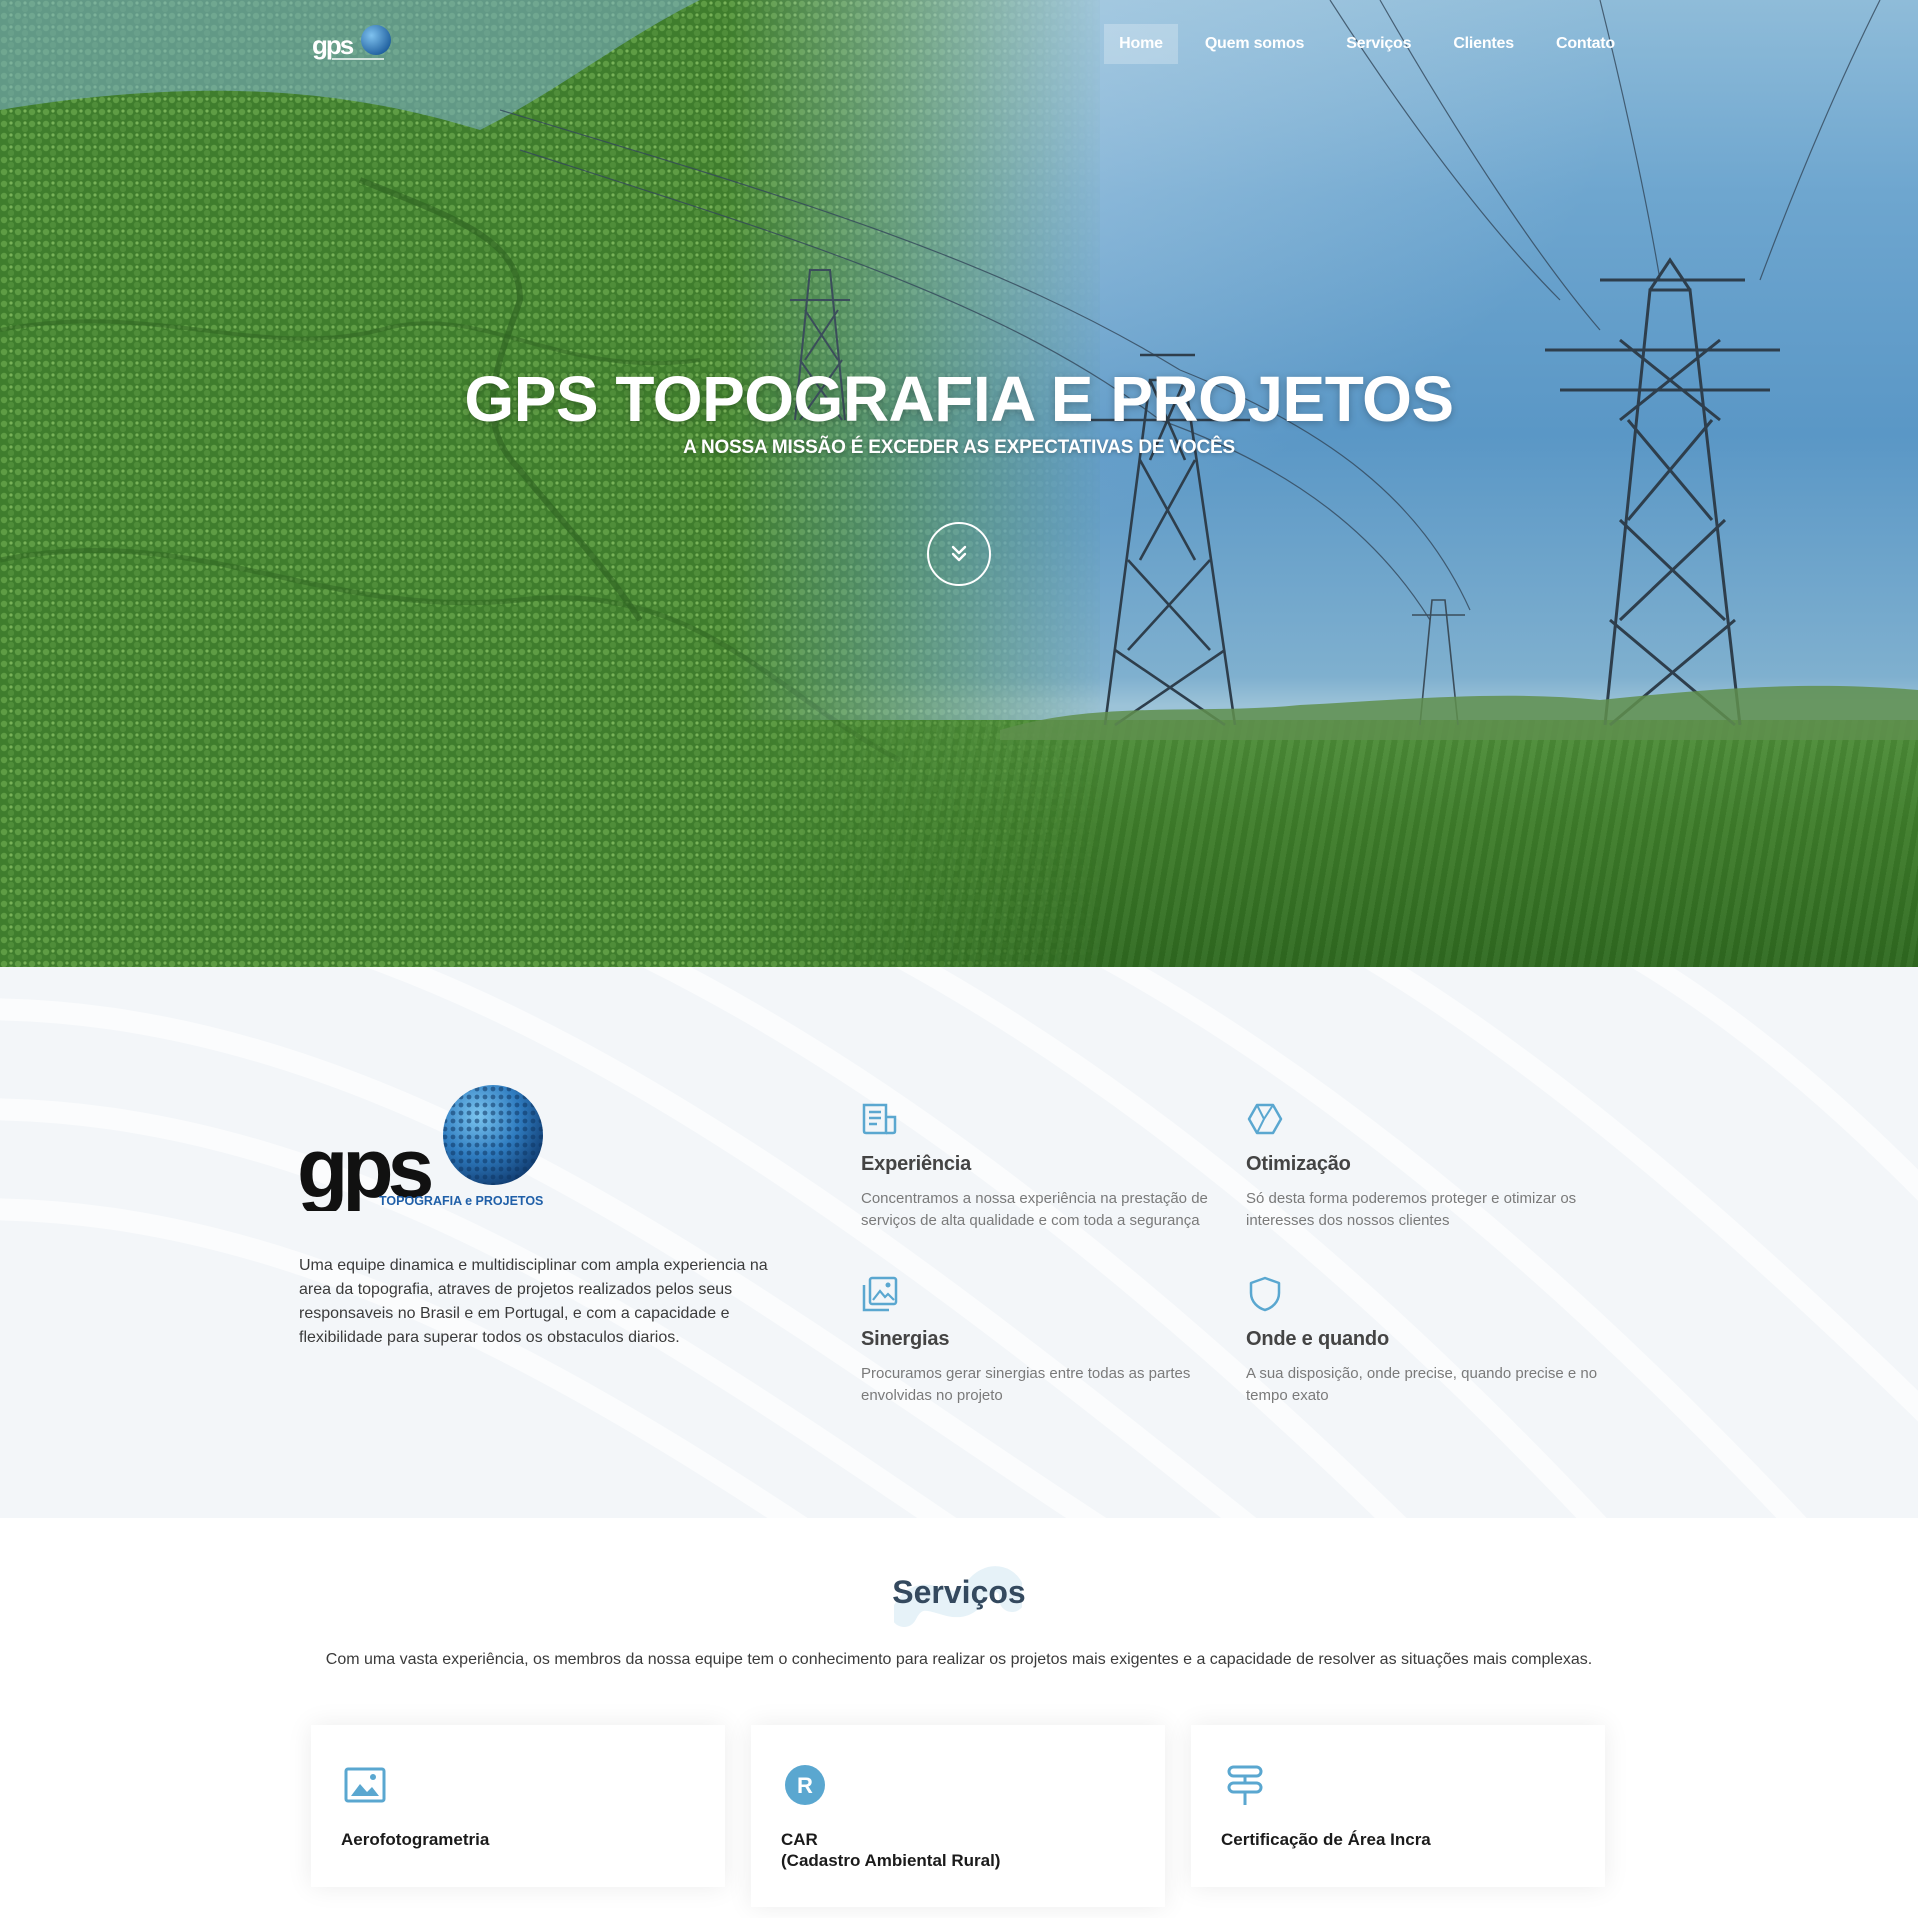 The height and width of the screenshot is (1918, 1918). What do you see at coordinates (1265, 1119) in the screenshot?
I see `hexagon-icon` at bounding box center [1265, 1119].